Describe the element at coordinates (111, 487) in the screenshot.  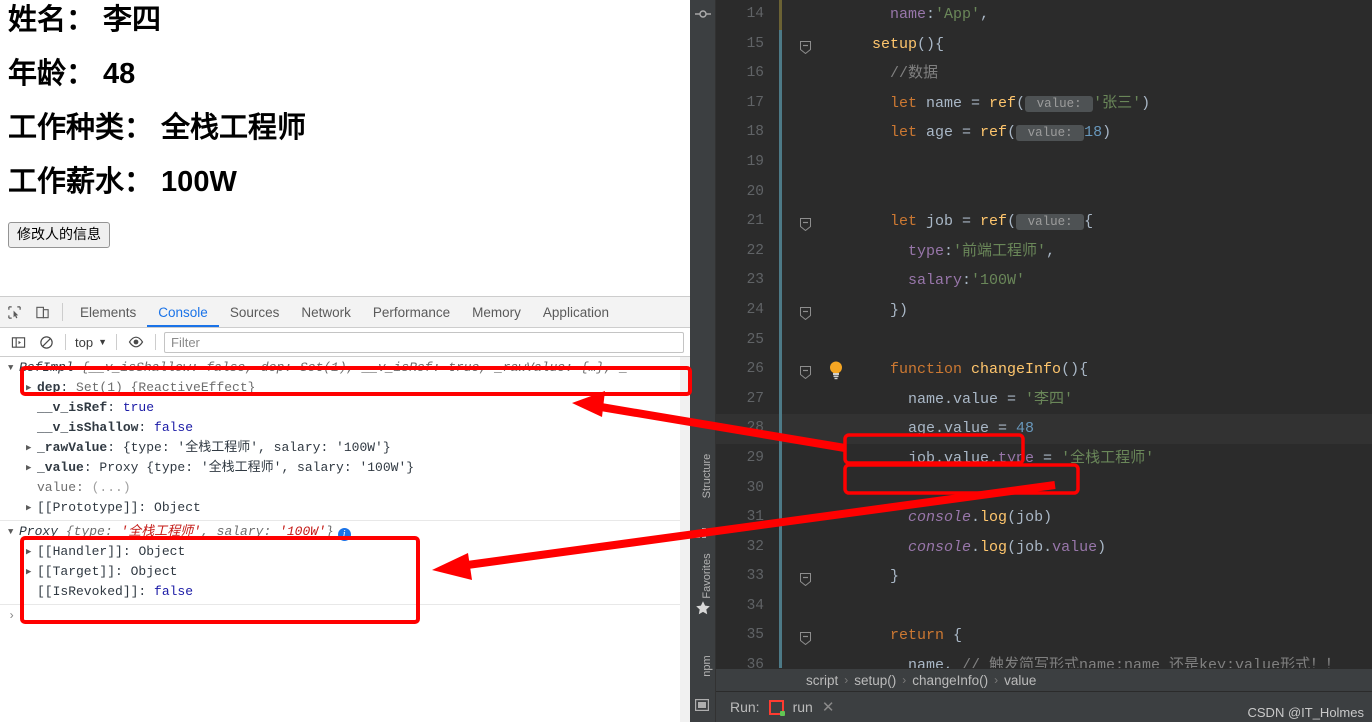
I see `prop-value: (...)` at that location.